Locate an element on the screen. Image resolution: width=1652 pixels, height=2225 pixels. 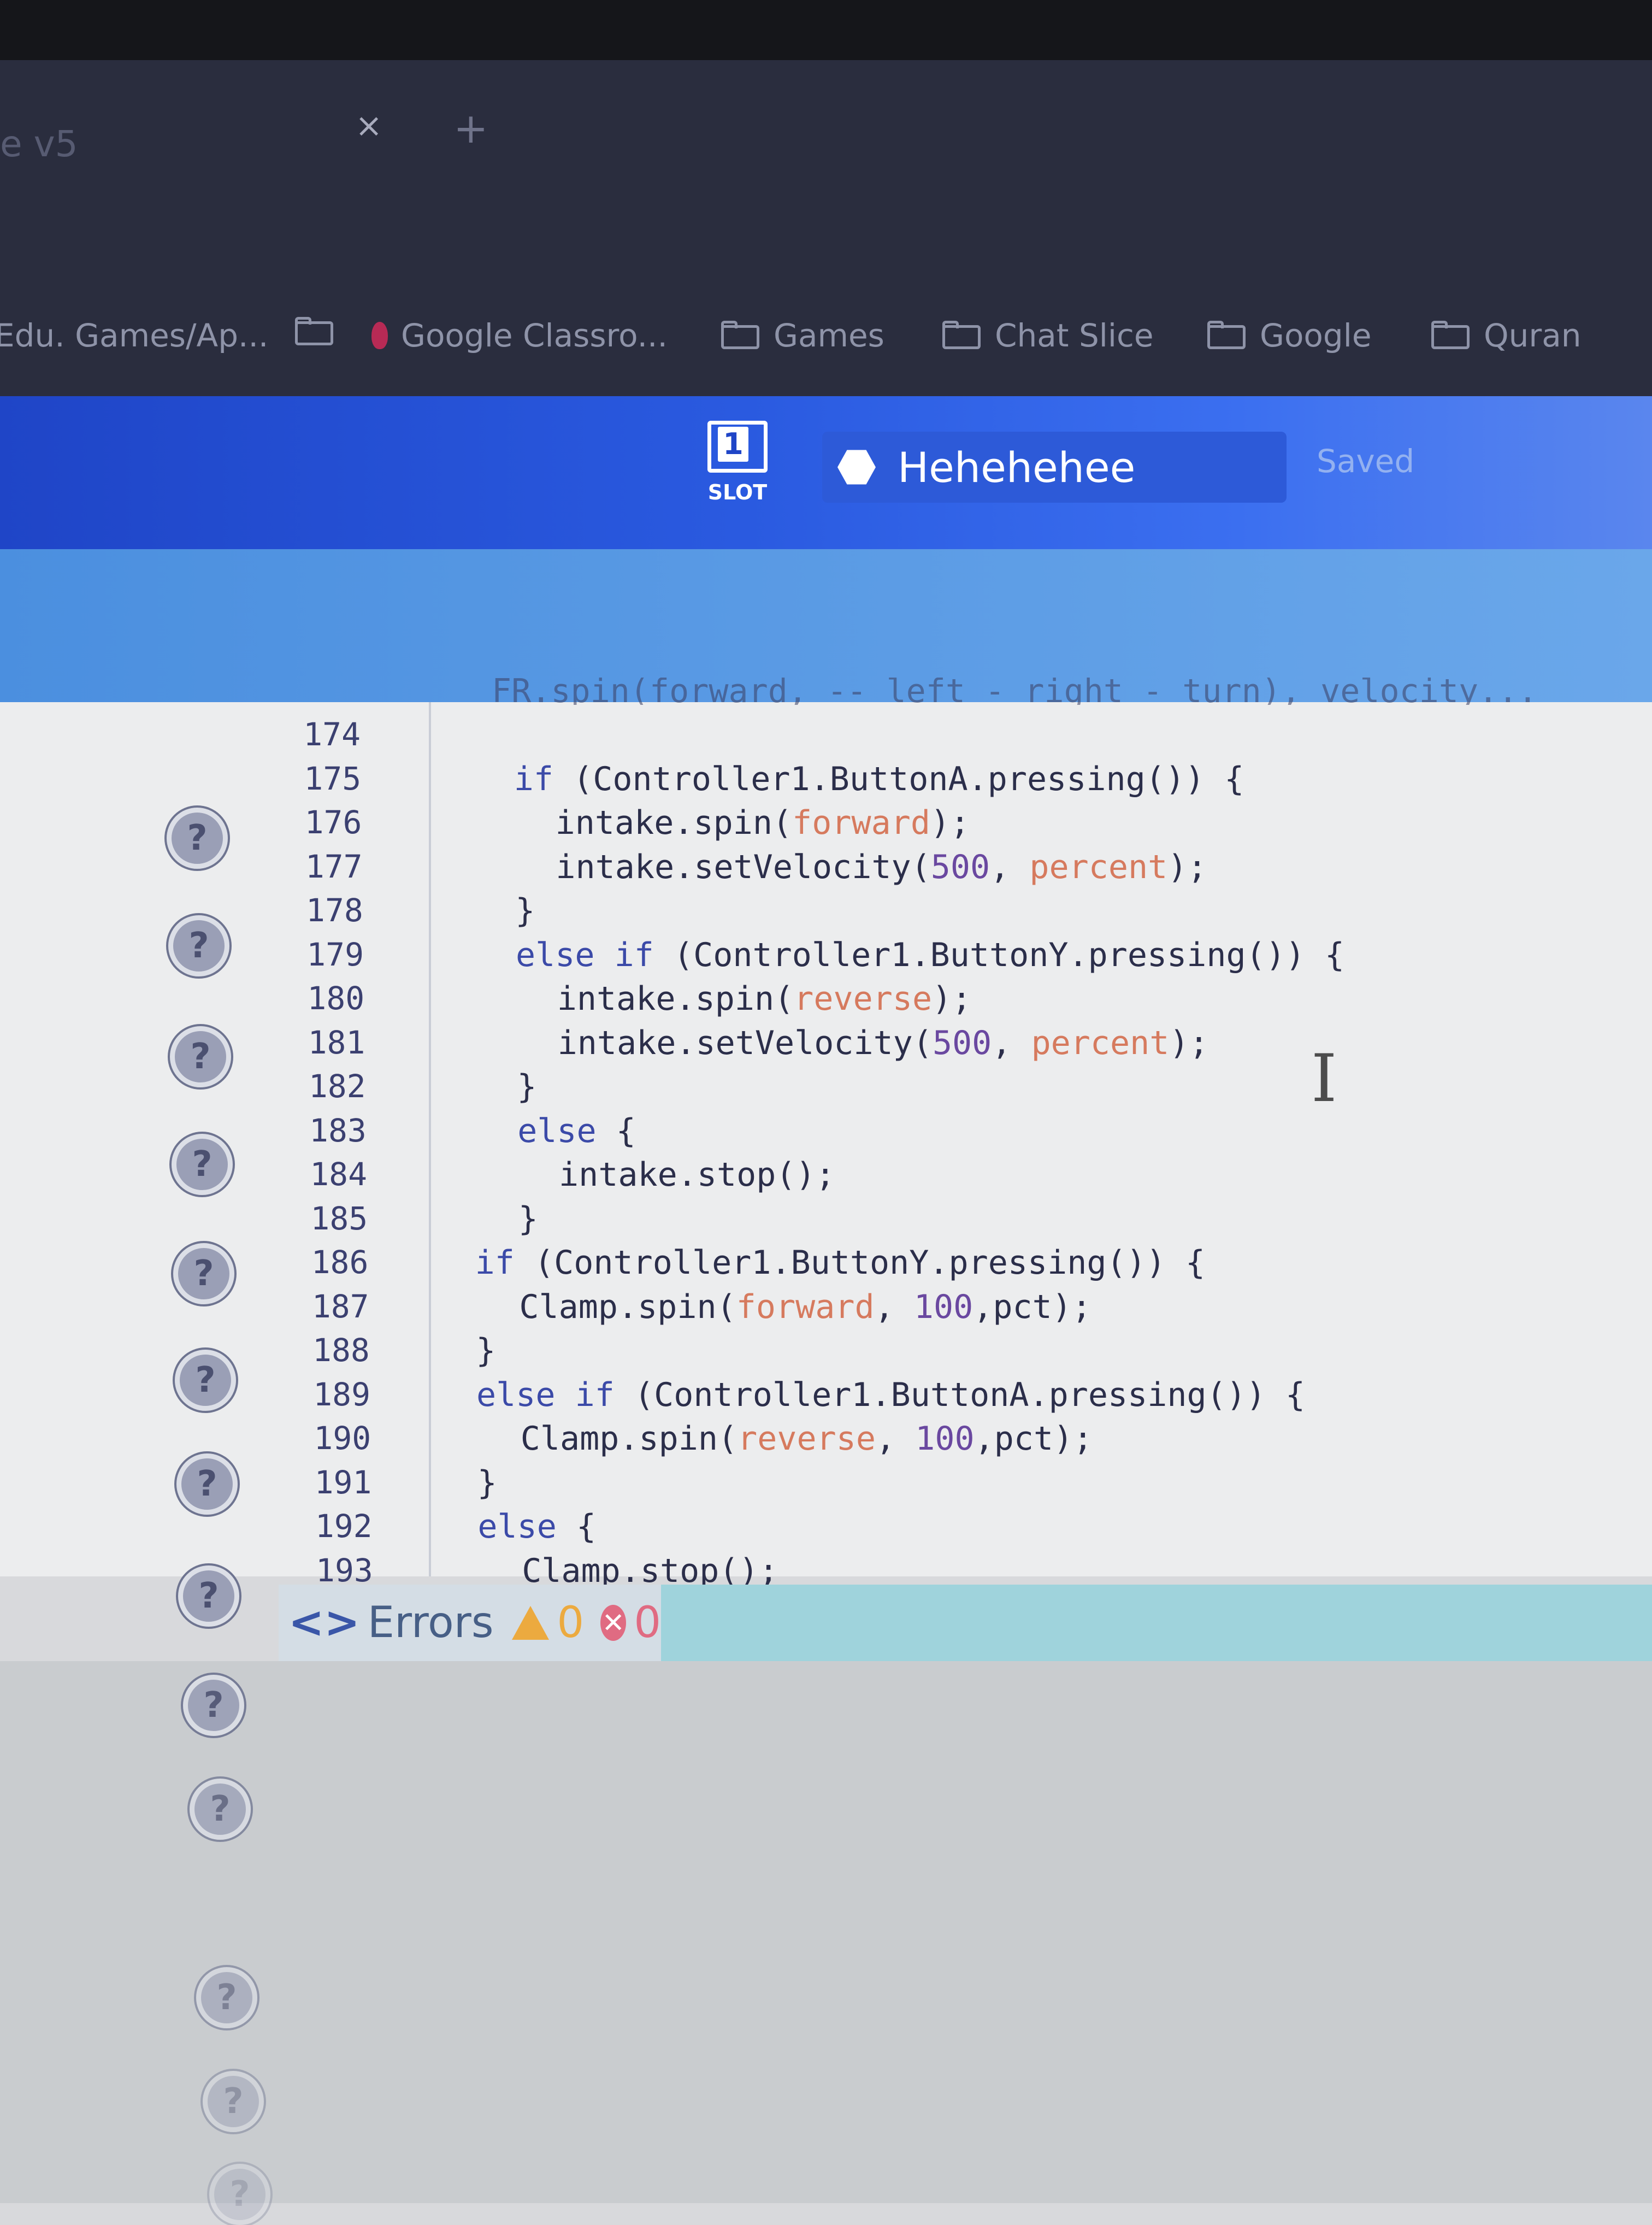
slot-icon: 1 is located at coordinates (737, 447).